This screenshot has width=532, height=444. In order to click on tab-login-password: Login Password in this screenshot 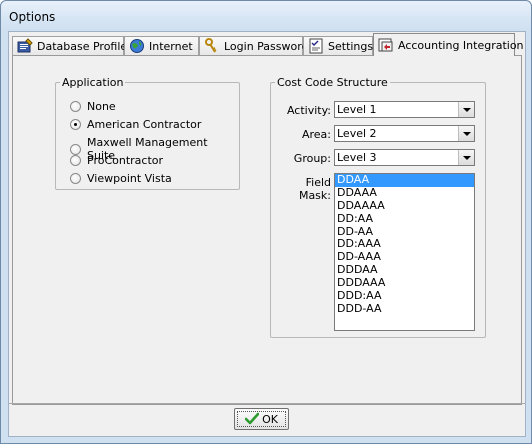, I will do `click(254, 45)`.